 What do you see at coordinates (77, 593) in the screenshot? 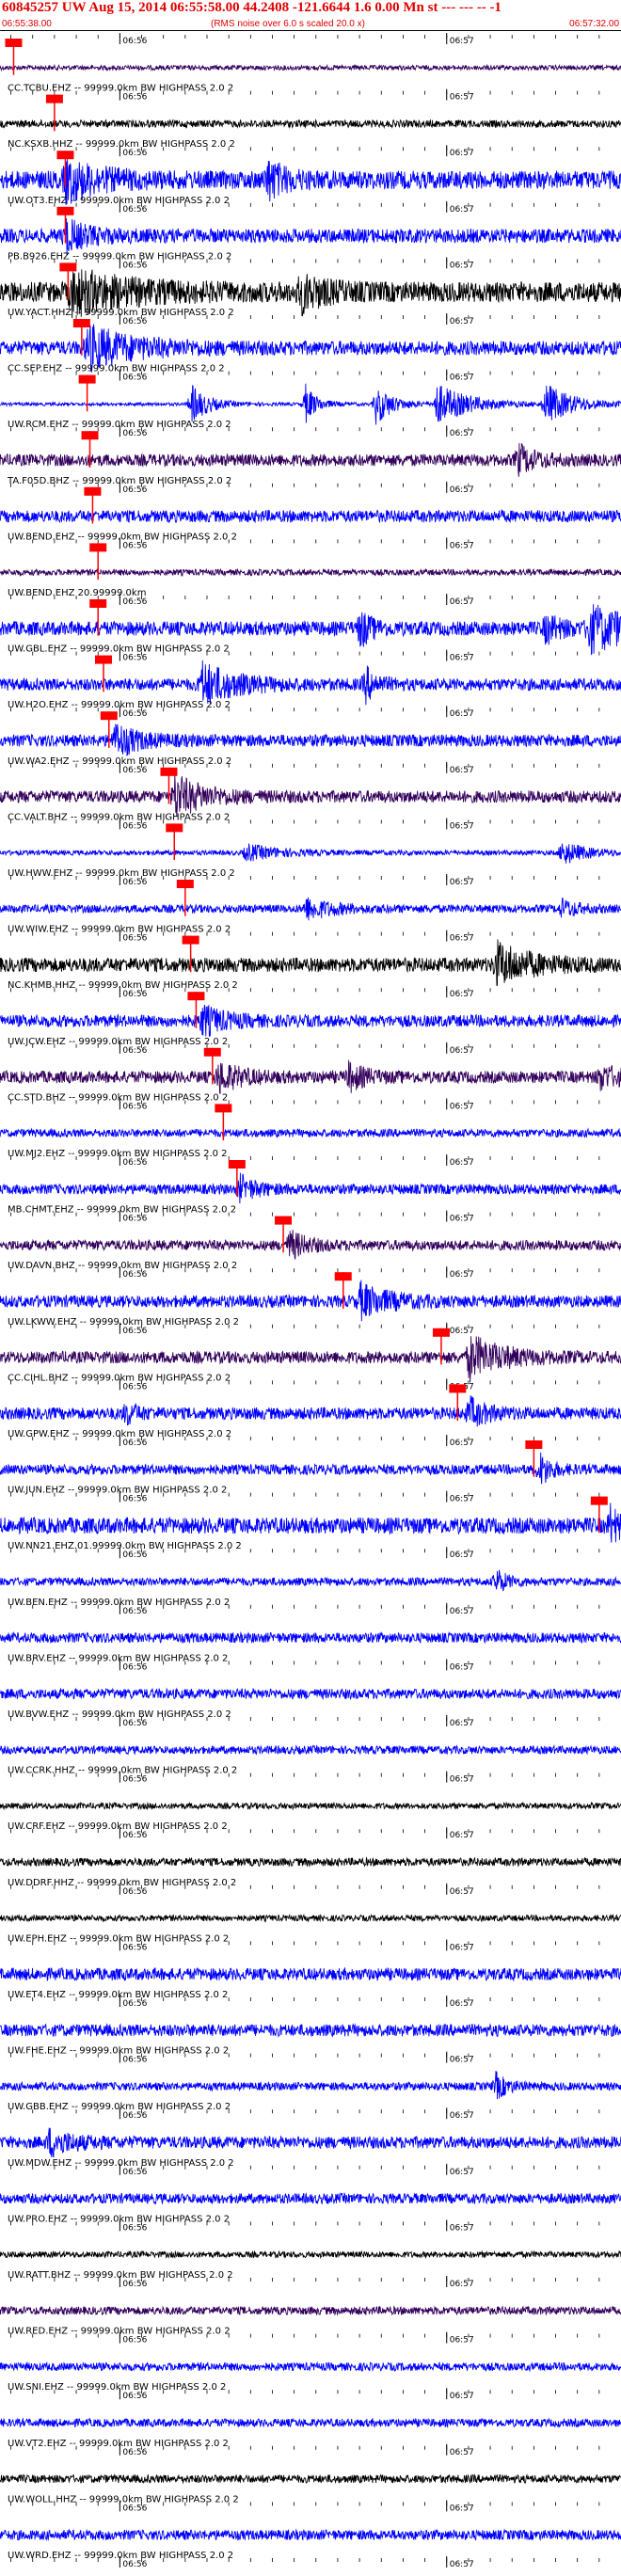
I see `trace-label: UW.BEND.EHZ 20.99999.0km` at bounding box center [77, 593].